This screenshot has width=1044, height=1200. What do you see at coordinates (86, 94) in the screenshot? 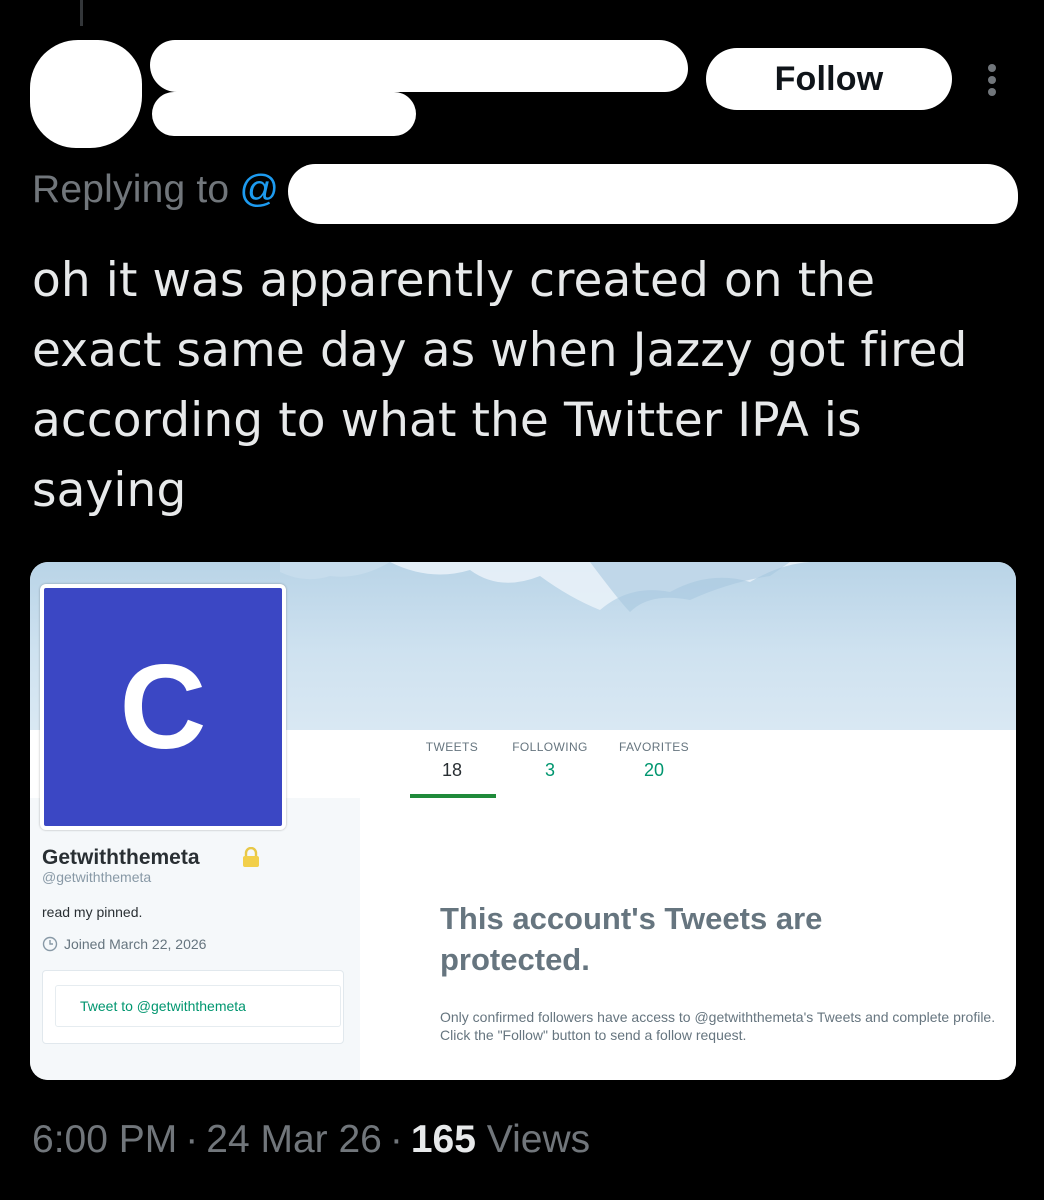
I see `avatar-redacted` at bounding box center [86, 94].